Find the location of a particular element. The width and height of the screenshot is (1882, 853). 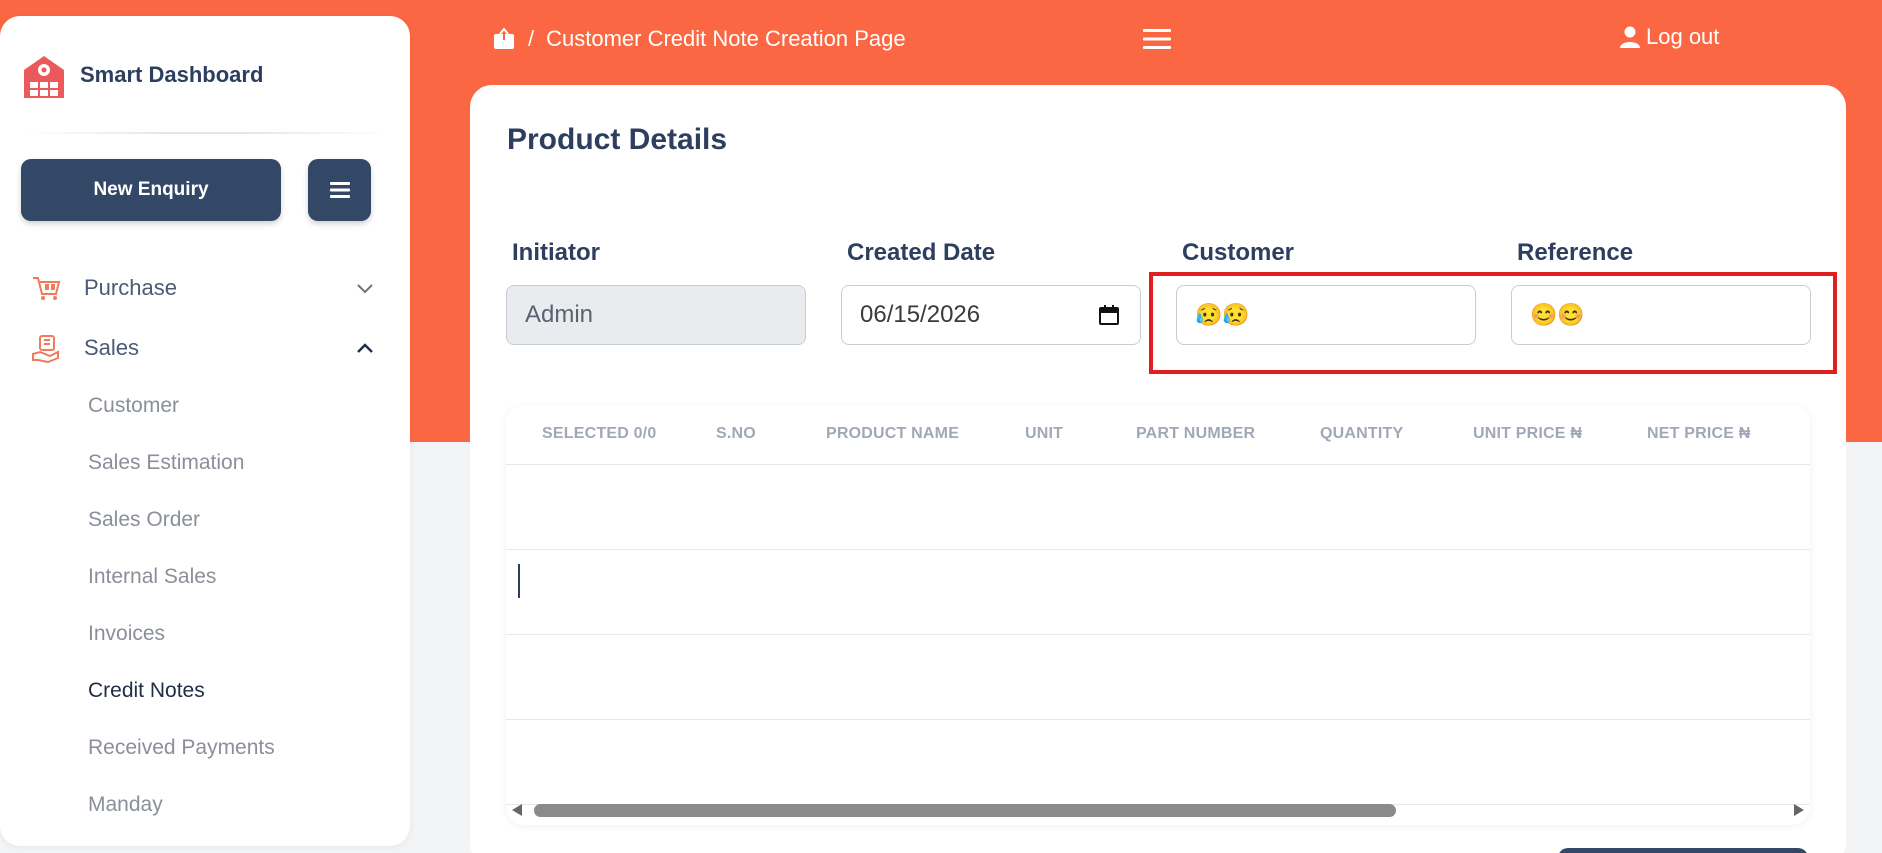

brand-name: Smart Dashboard is located at coordinates (172, 74).